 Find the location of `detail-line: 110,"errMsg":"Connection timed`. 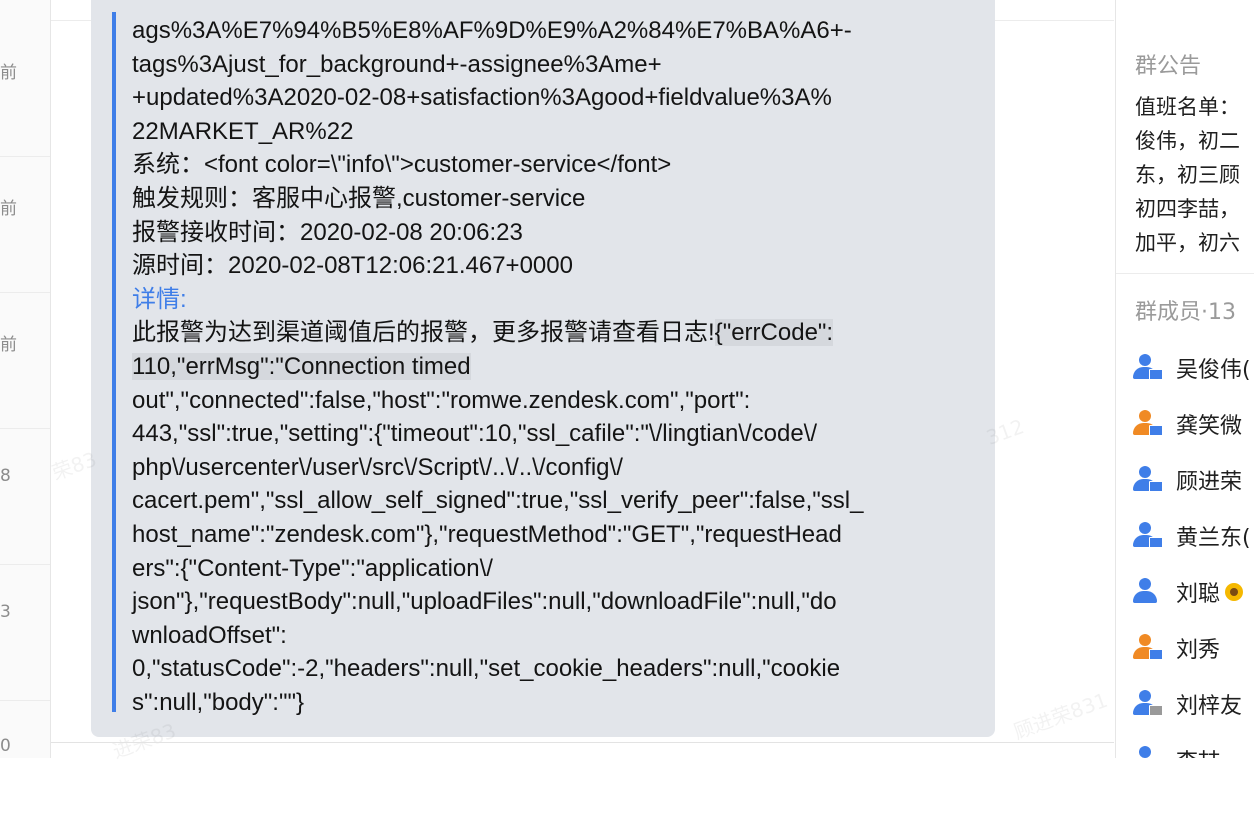

detail-line: 110,"errMsg":"Connection timed is located at coordinates (552, 367).